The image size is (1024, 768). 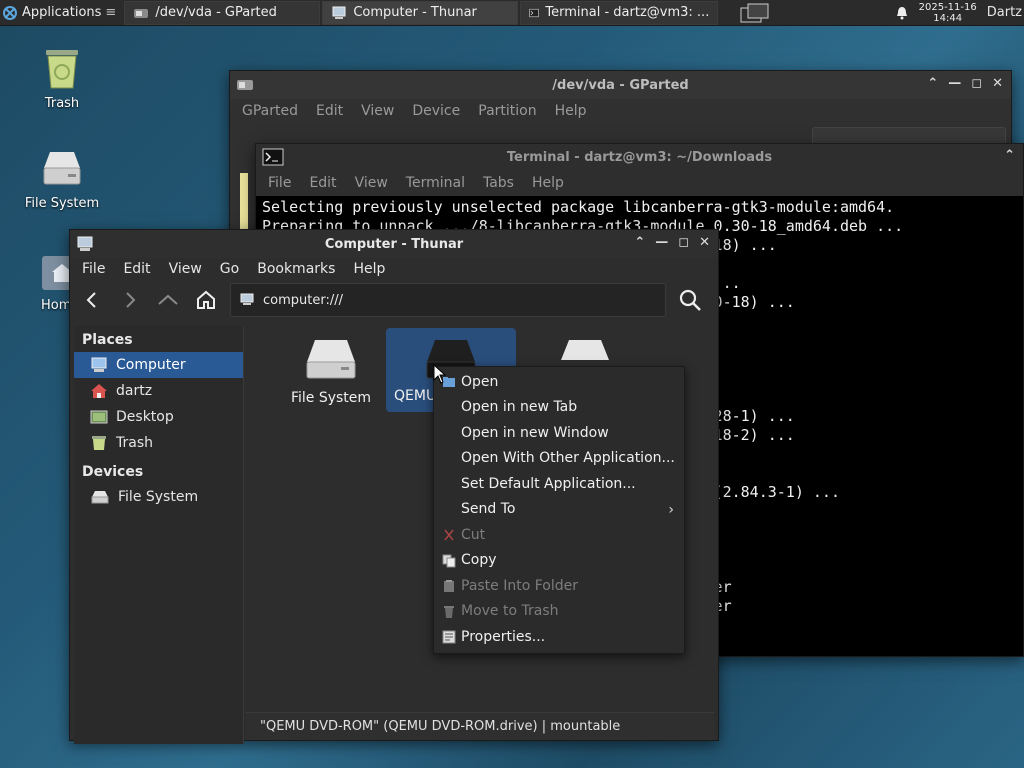 I want to click on file-label: File System, so click(x=331, y=398).